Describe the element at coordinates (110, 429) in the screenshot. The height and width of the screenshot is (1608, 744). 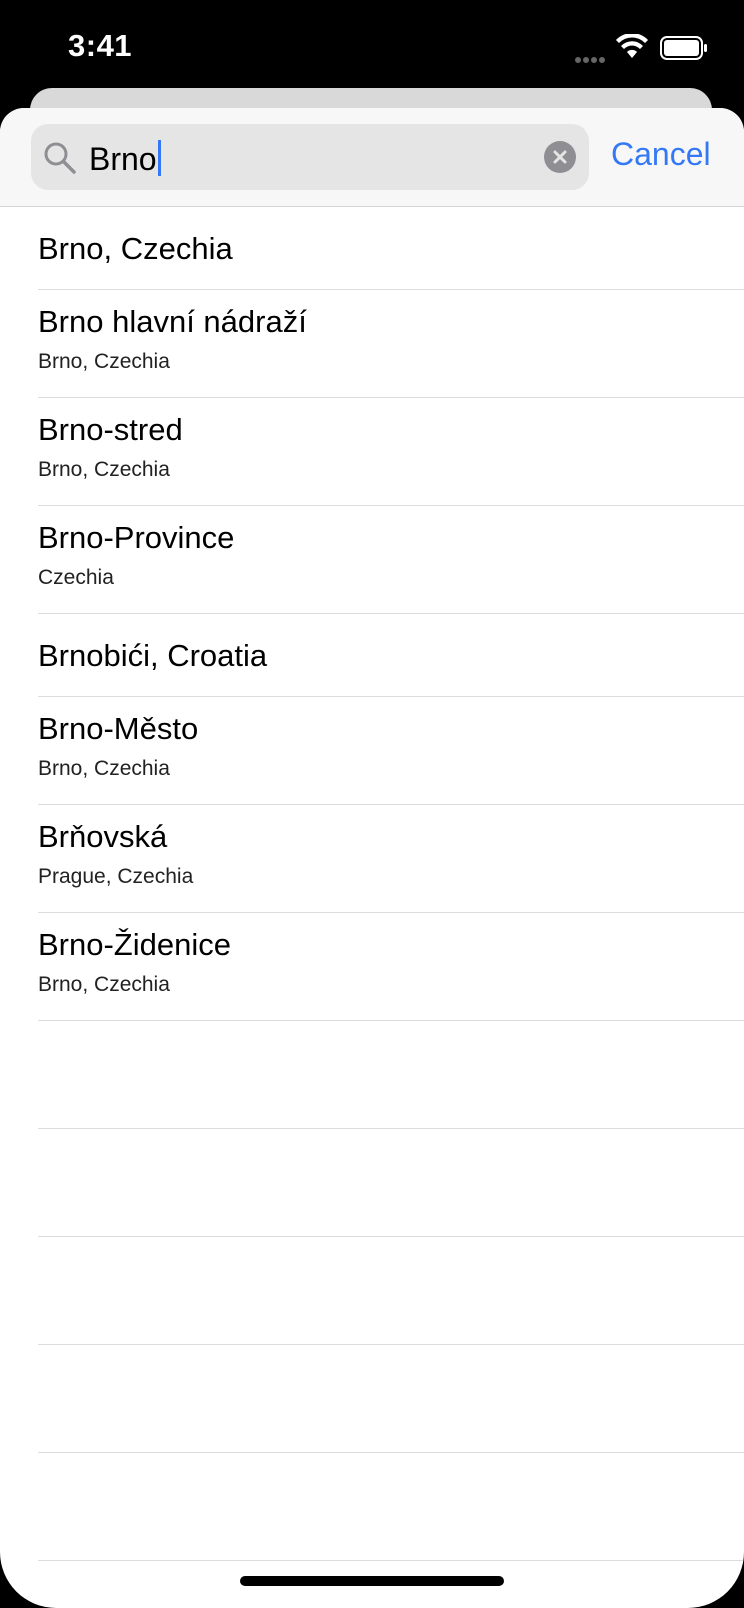
I see `result-title: Brno-stred` at that location.